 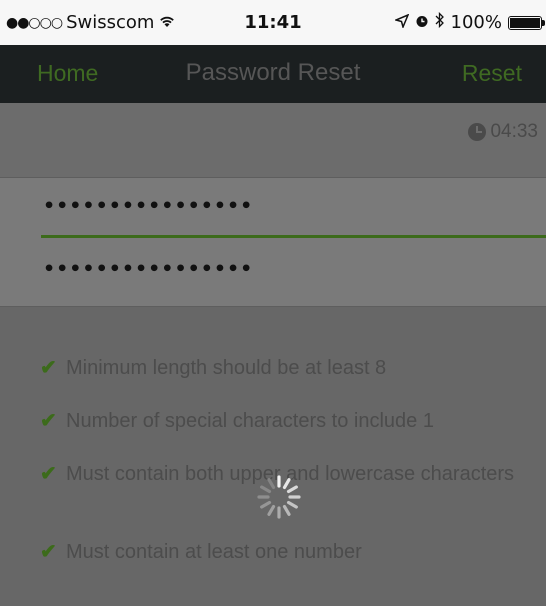 I want to click on alarm-clock-icon, so click(x=422, y=22).